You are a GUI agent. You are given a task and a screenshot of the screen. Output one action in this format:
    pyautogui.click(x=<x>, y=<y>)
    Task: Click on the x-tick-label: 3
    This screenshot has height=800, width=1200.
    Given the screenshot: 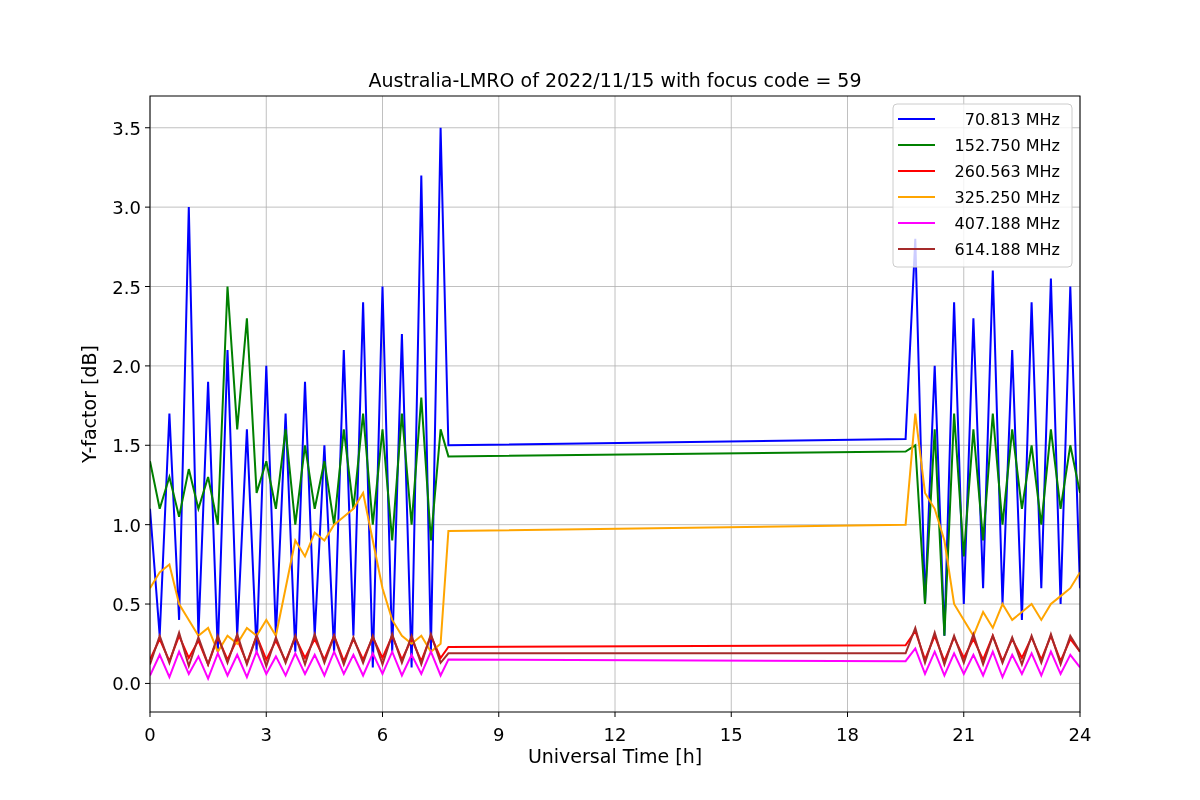 What is the action you would take?
    pyautogui.click(x=266, y=734)
    